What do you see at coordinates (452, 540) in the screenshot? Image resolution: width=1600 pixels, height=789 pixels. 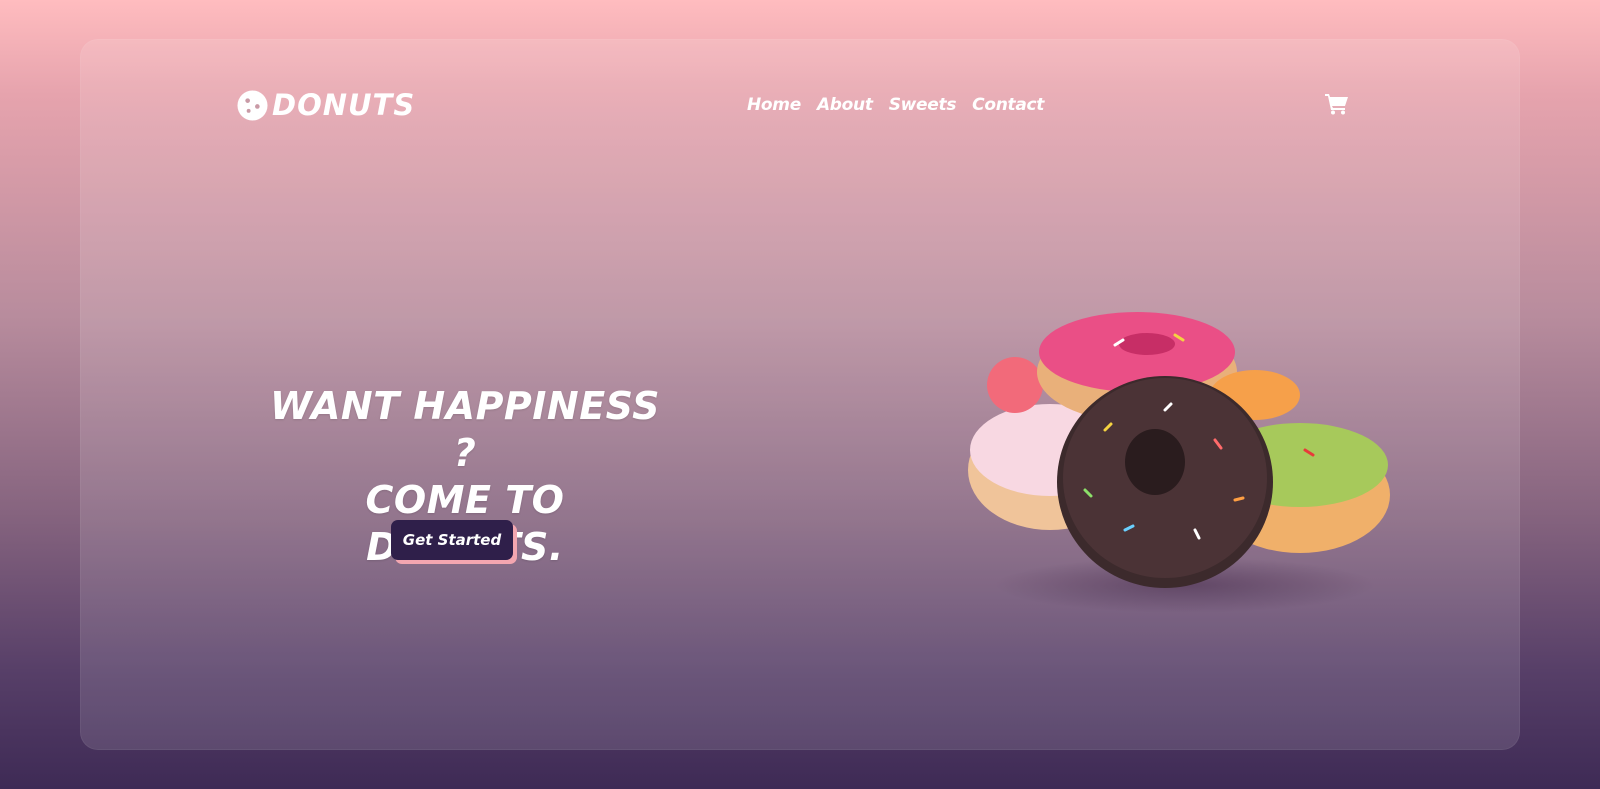 I see `get-started-button: Get Started` at bounding box center [452, 540].